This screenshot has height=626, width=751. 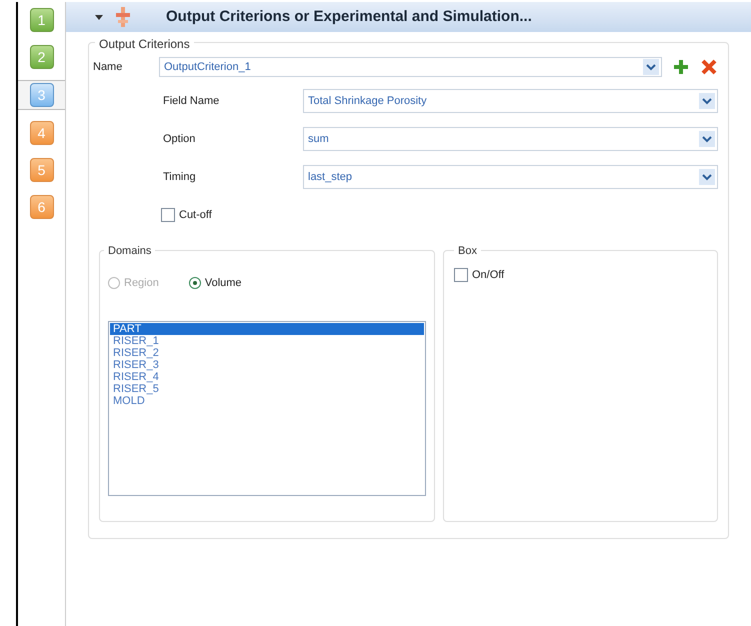 What do you see at coordinates (179, 139) in the screenshot?
I see `field-label: Option` at bounding box center [179, 139].